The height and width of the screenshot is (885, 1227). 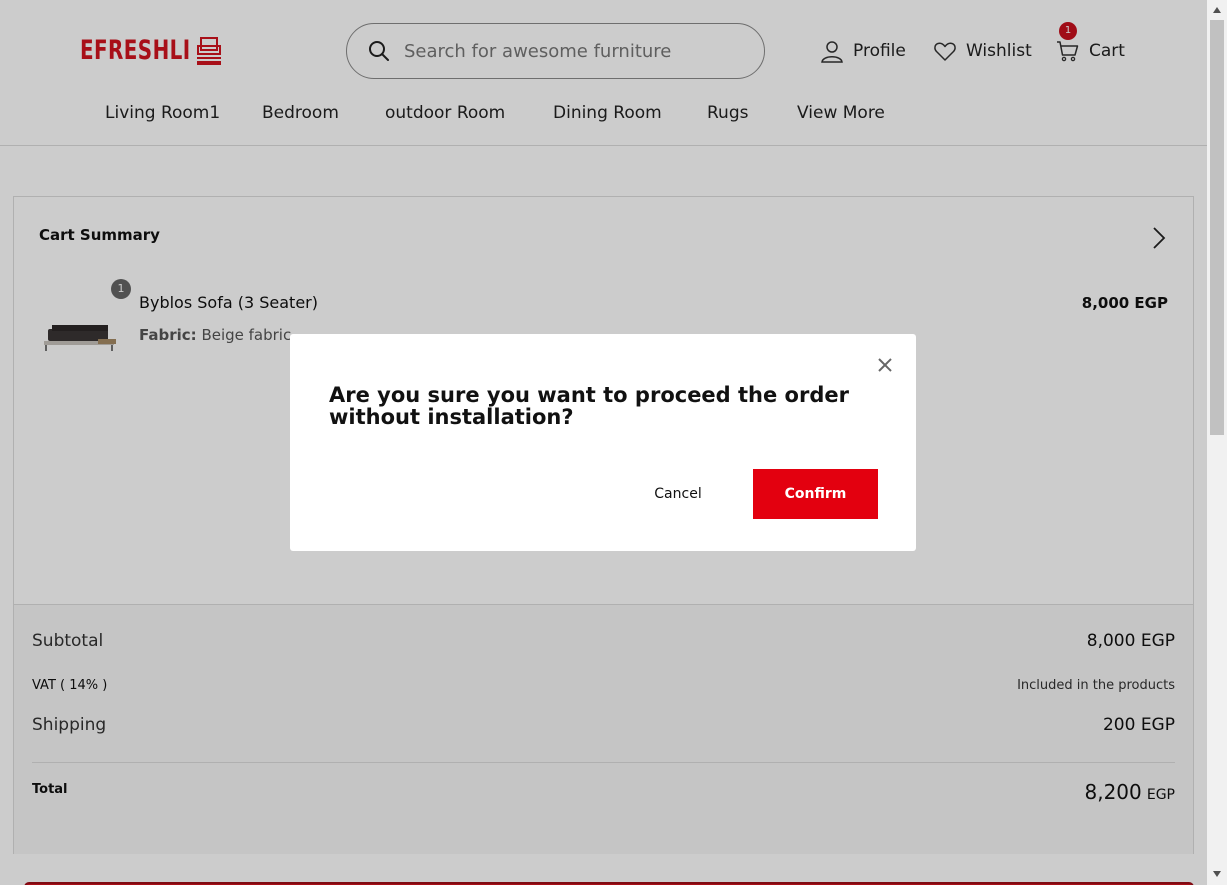 What do you see at coordinates (885, 365) in the screenshot?
I see `close-icon` at bounding box center [885, 365].